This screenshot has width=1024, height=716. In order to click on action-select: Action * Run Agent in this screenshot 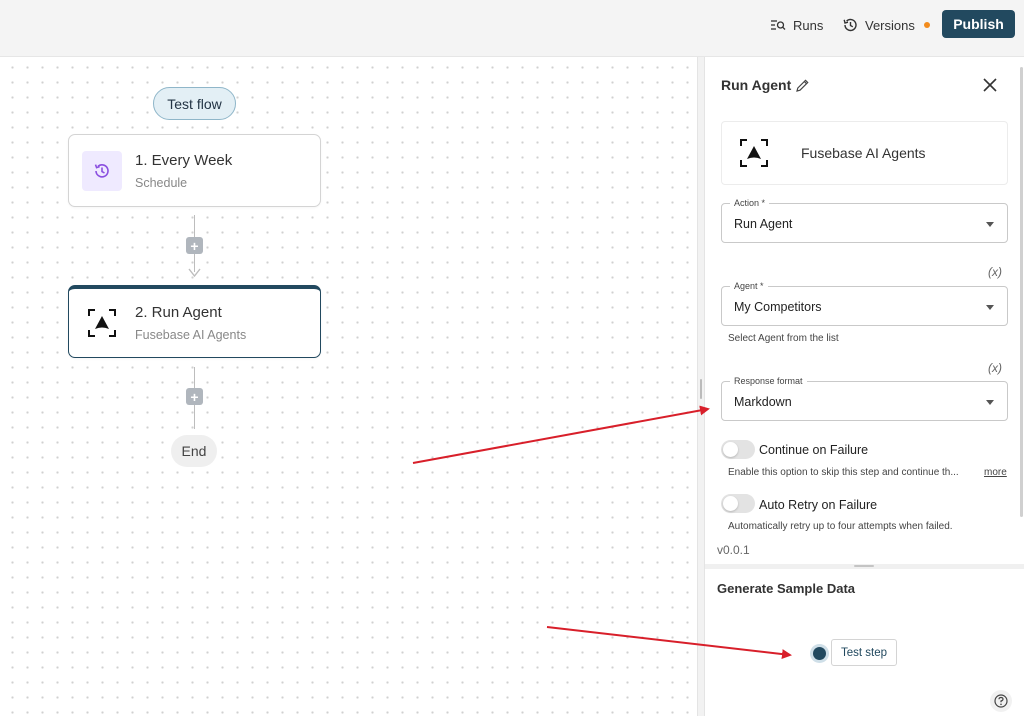, I will do `click(864, 220)`.